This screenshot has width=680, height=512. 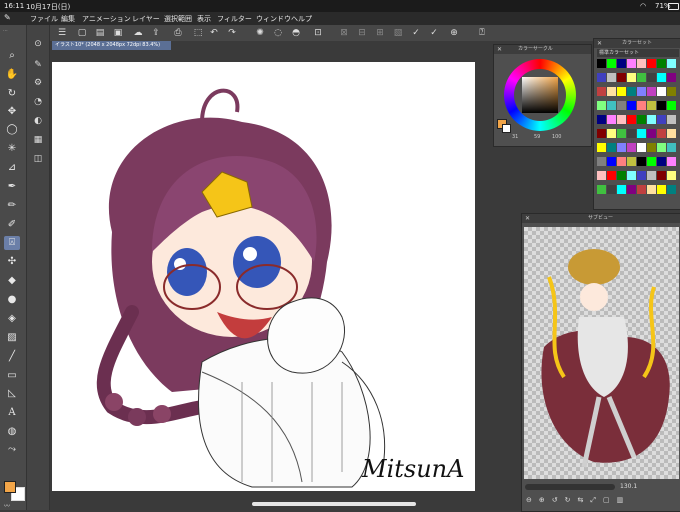 What do you see at coordinates (38, 102) in the screenshot?
I see `brush-size-icon: ◔` at bounding box center [38, 102].